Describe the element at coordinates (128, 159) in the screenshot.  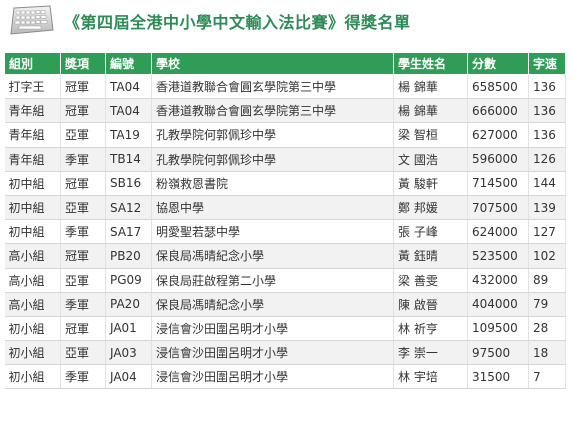
I see `cell-number: TB14` at that location.